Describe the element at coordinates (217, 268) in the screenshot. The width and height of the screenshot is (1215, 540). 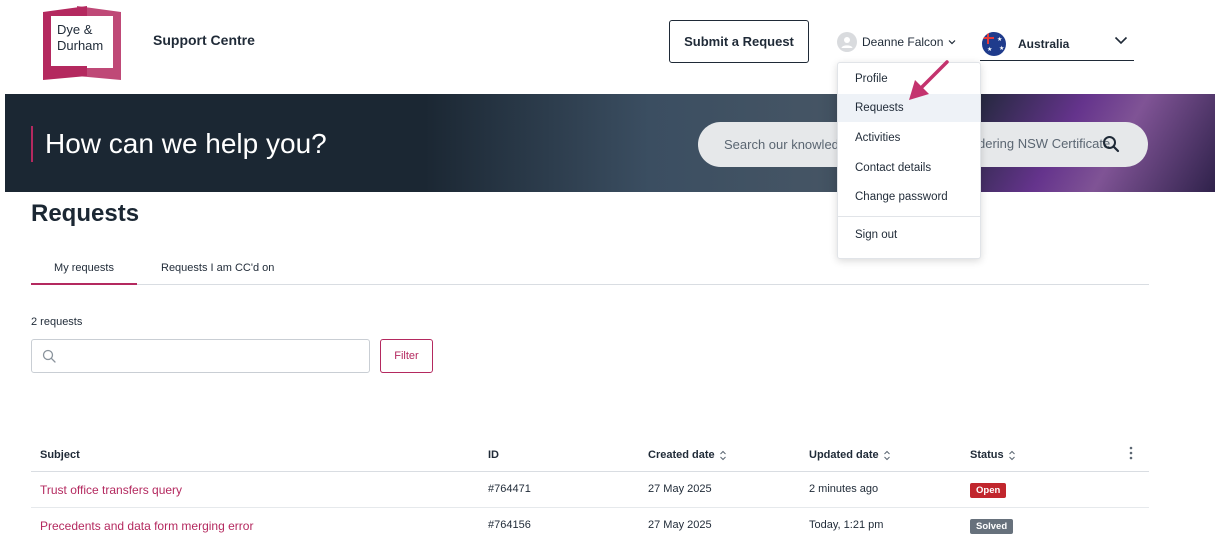
I see `tab-cc-requests: Requests I am CC'd on` at that location.